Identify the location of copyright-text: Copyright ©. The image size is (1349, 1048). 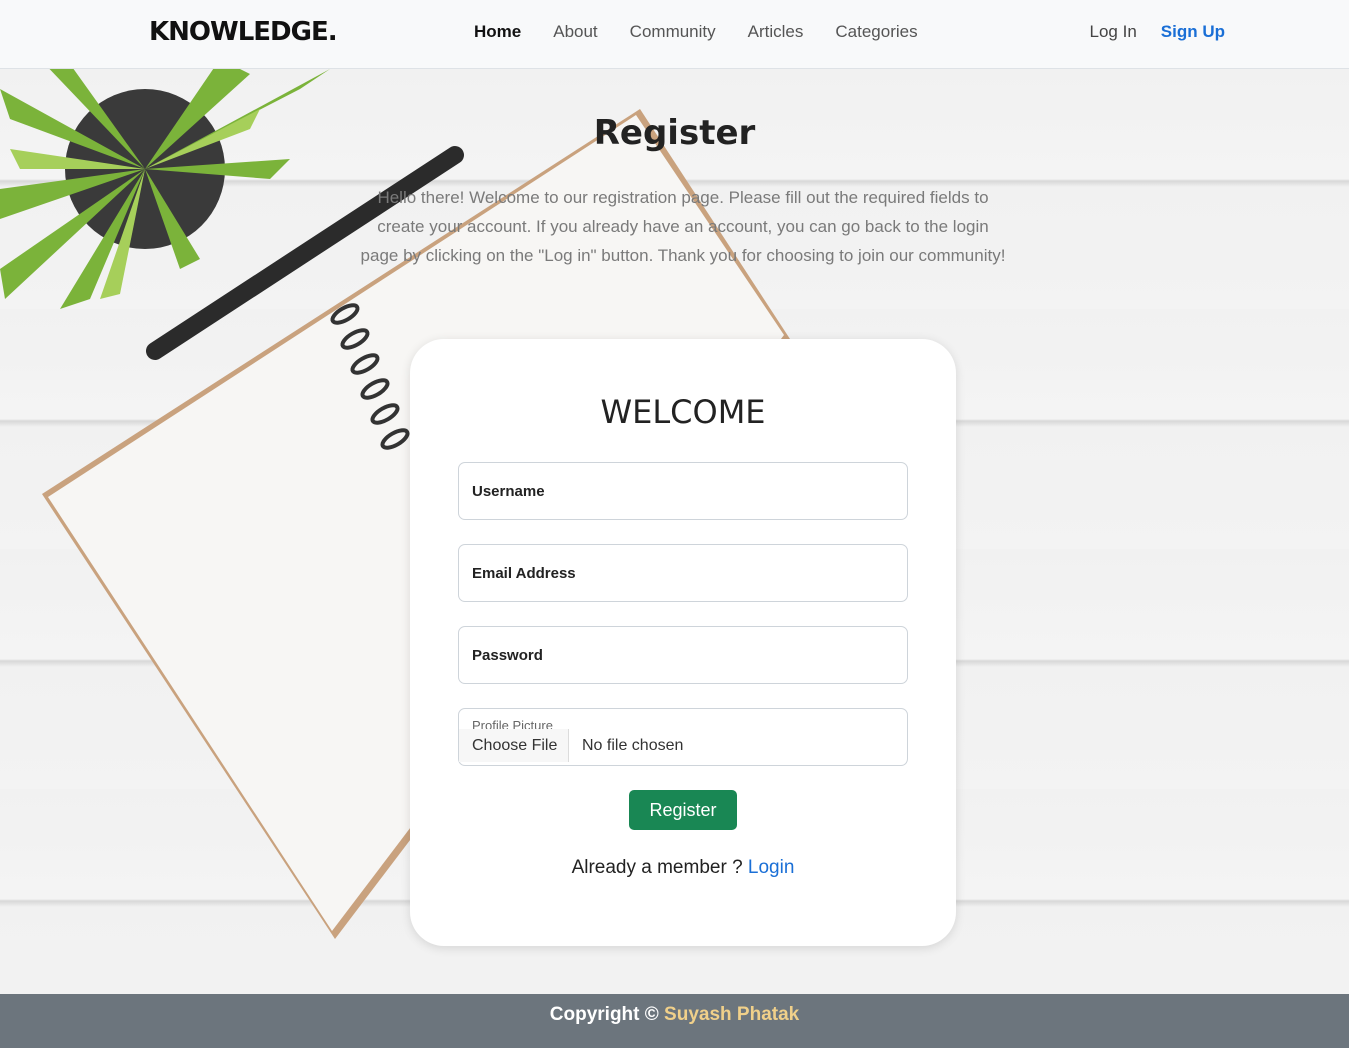
(604, 1014).